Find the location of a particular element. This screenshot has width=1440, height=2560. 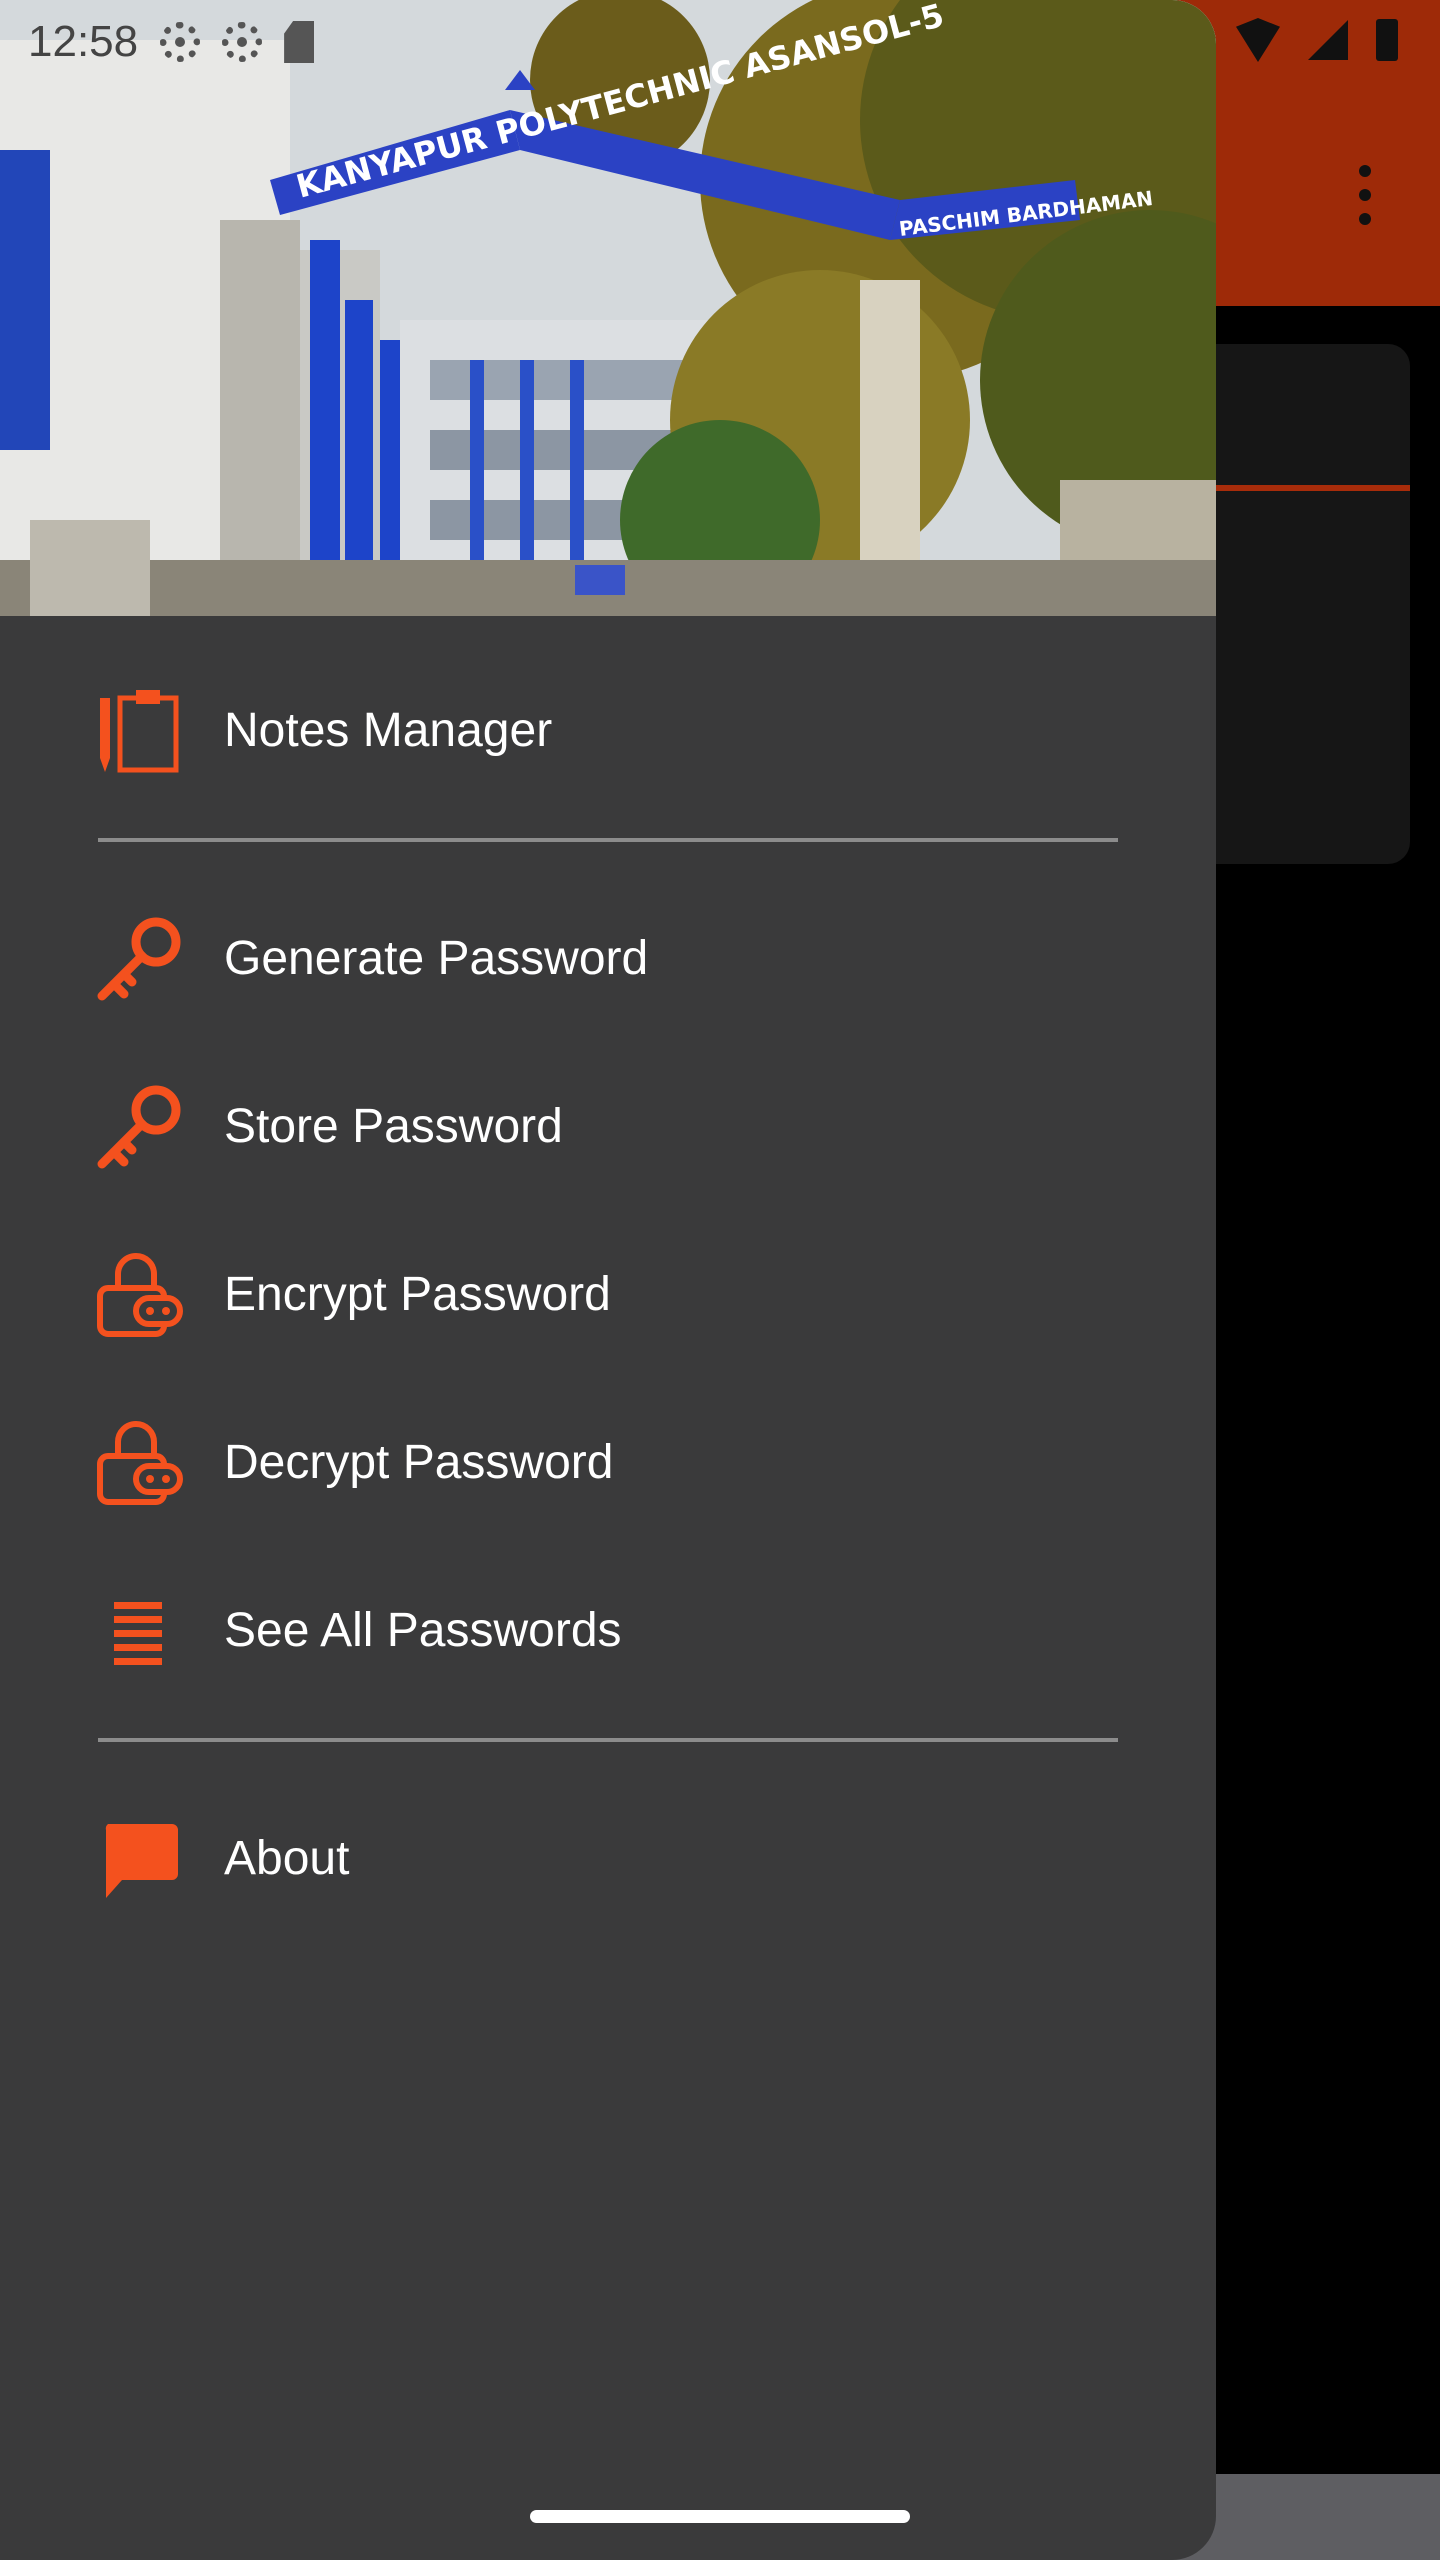

status-icons-right is located at coordinates (1325, 40).